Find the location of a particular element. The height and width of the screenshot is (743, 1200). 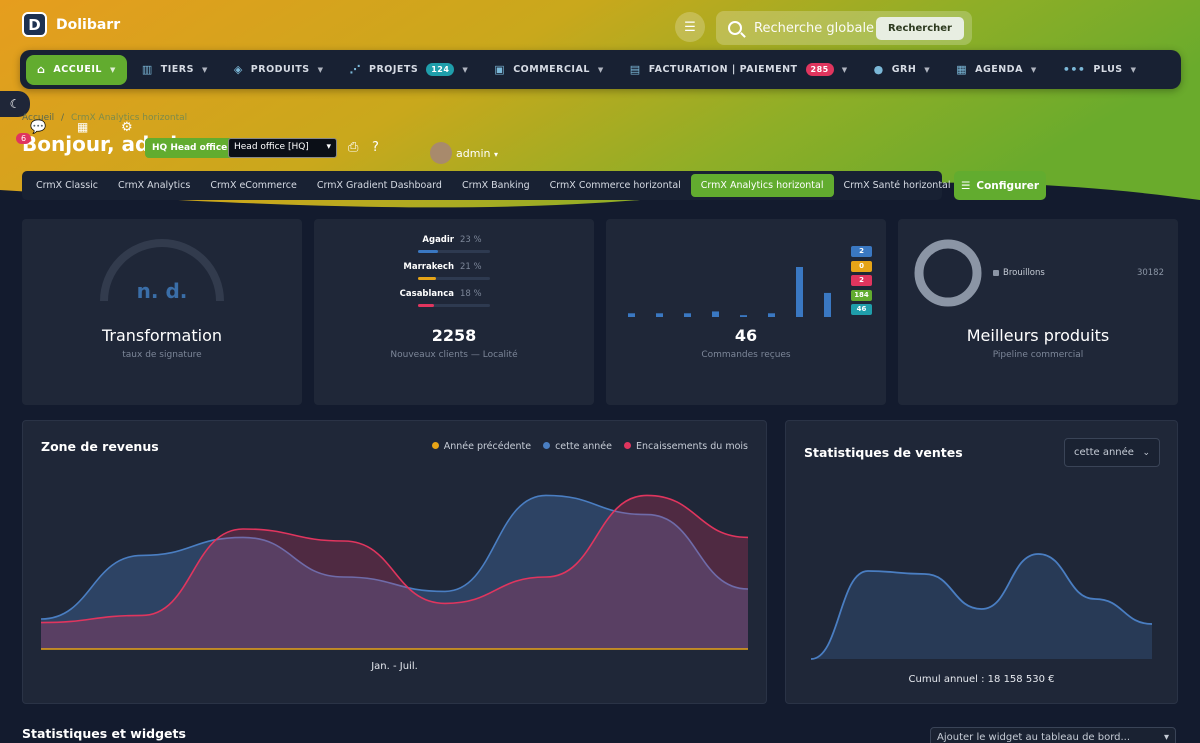

avatar is located at coordinates (441, 153).